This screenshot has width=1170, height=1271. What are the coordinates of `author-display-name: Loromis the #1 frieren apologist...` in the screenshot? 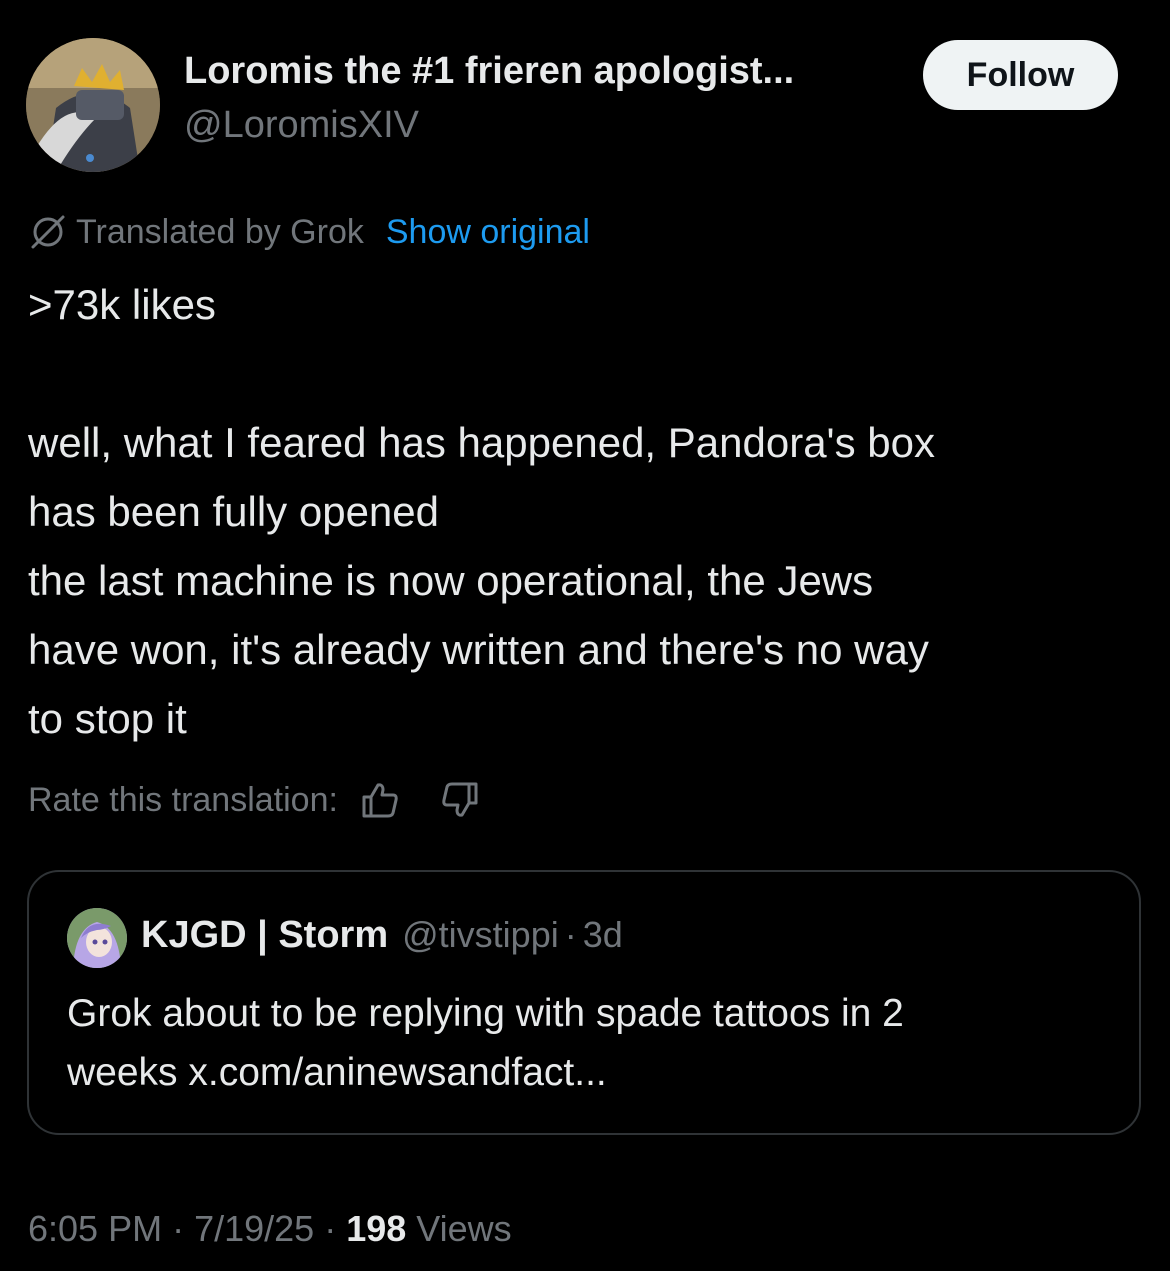 It's located at (489, 71).